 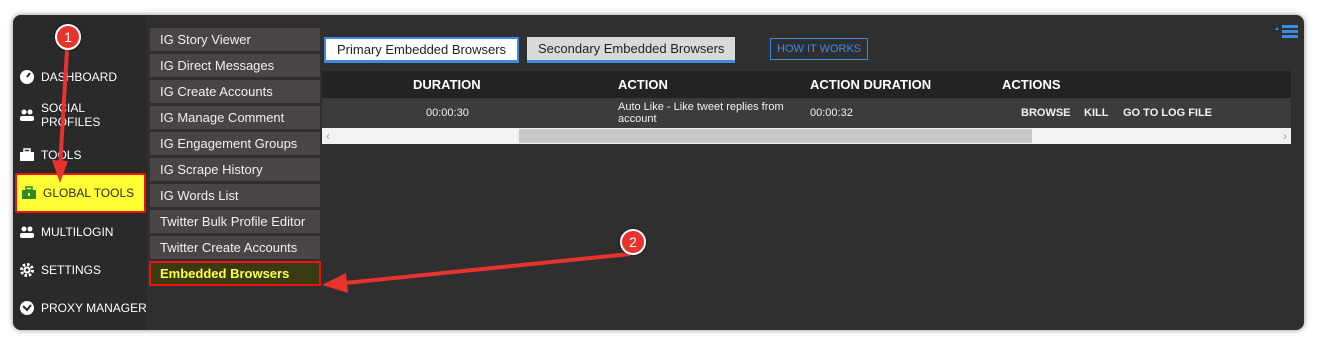 I want to click on sidebar-item-social-profiles: SOCIAL PROFILES, so click(x=80, y=115).